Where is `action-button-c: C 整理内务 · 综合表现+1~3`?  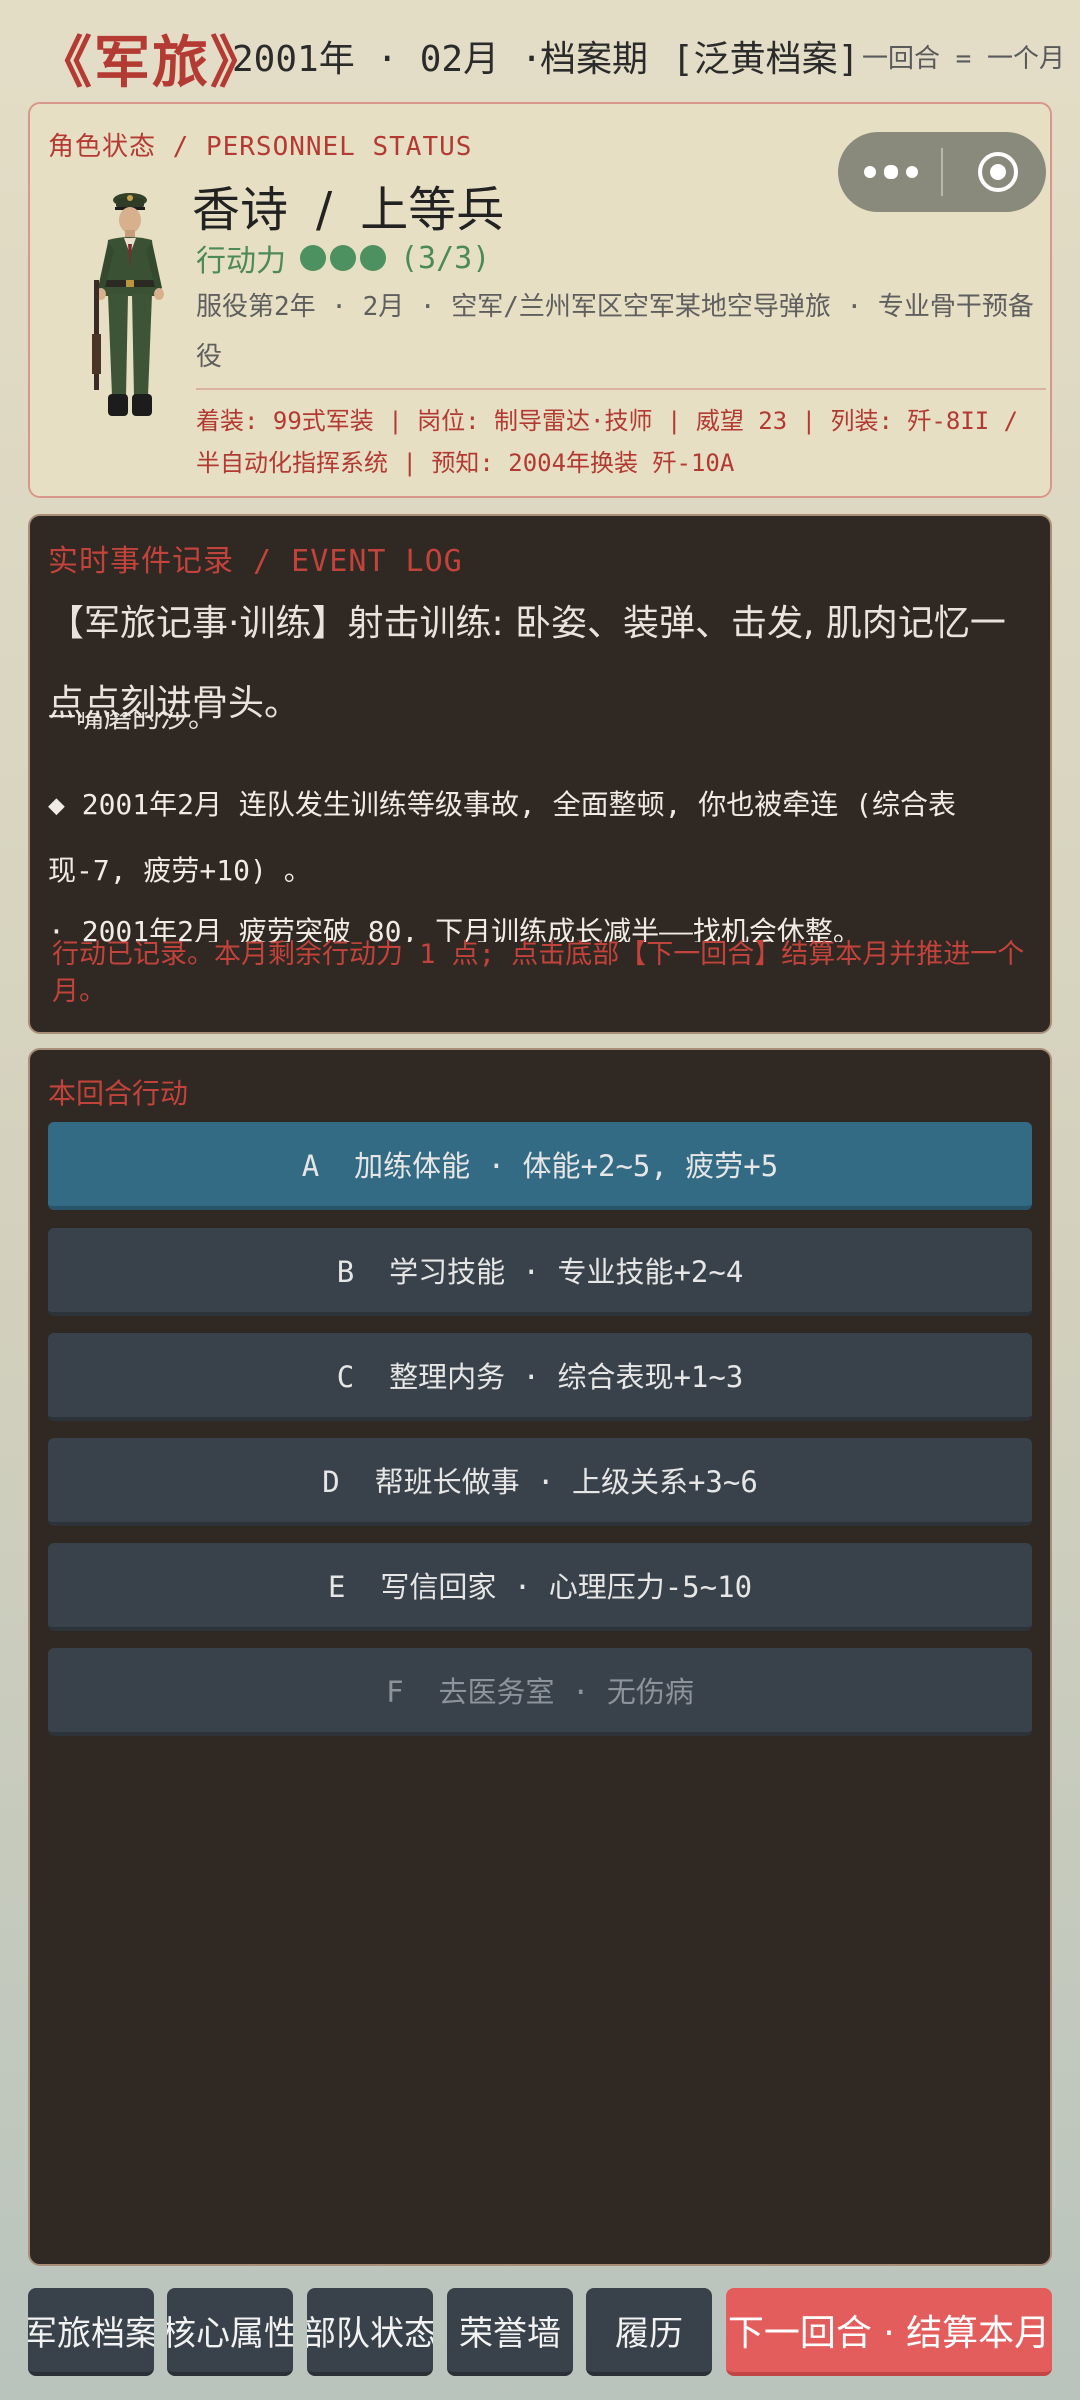 action-button-c: C 整理内务 · 综合表现+1~3 is located at coordinates (540, 1377).